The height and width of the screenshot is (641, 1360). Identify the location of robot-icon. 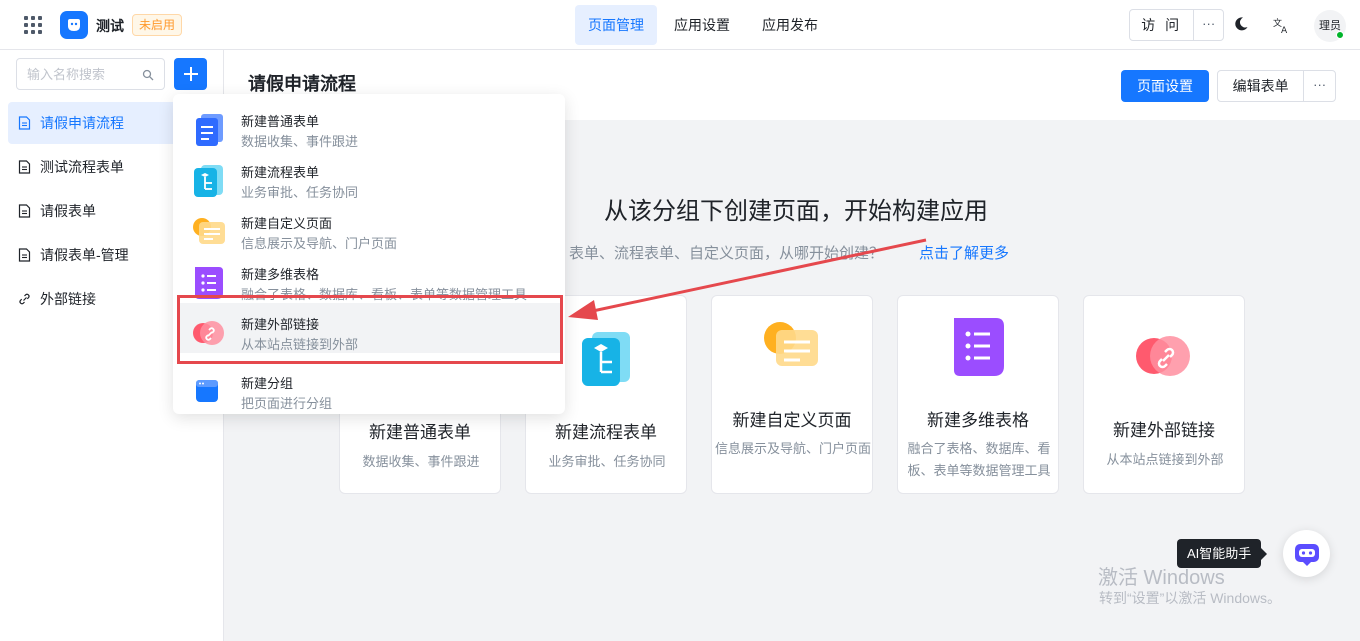
(1306, 554).